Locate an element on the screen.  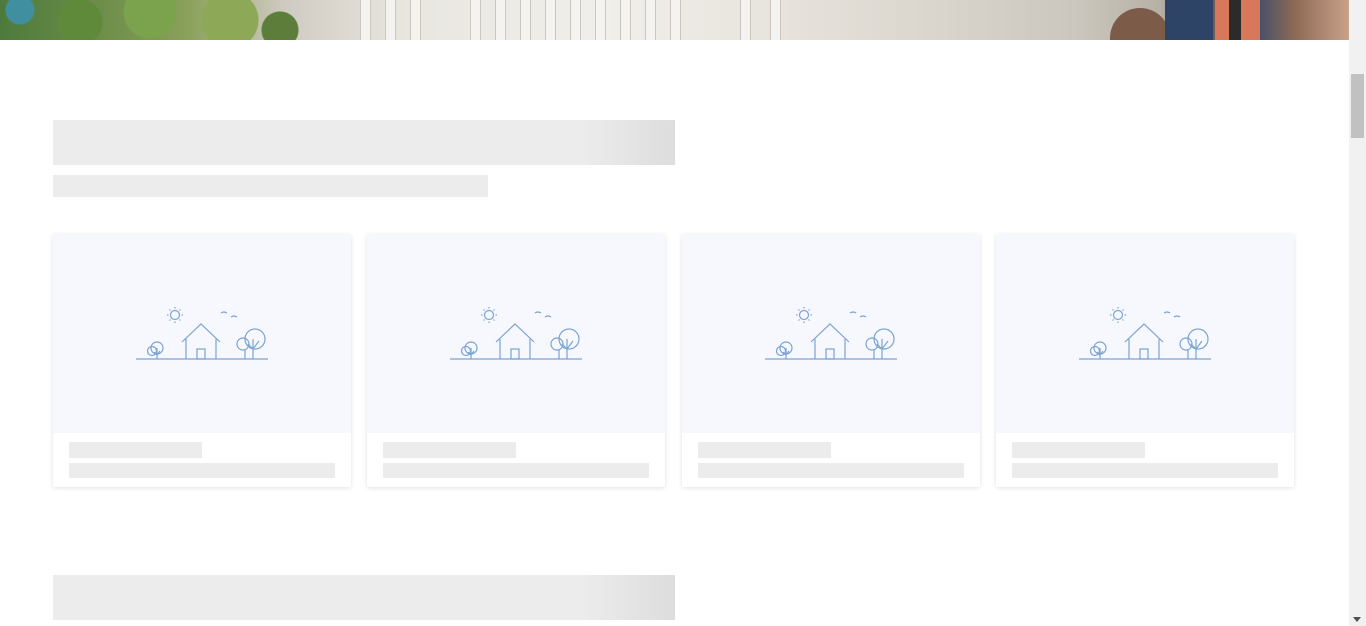
hero-foliage is located at coordinates (150, 20).